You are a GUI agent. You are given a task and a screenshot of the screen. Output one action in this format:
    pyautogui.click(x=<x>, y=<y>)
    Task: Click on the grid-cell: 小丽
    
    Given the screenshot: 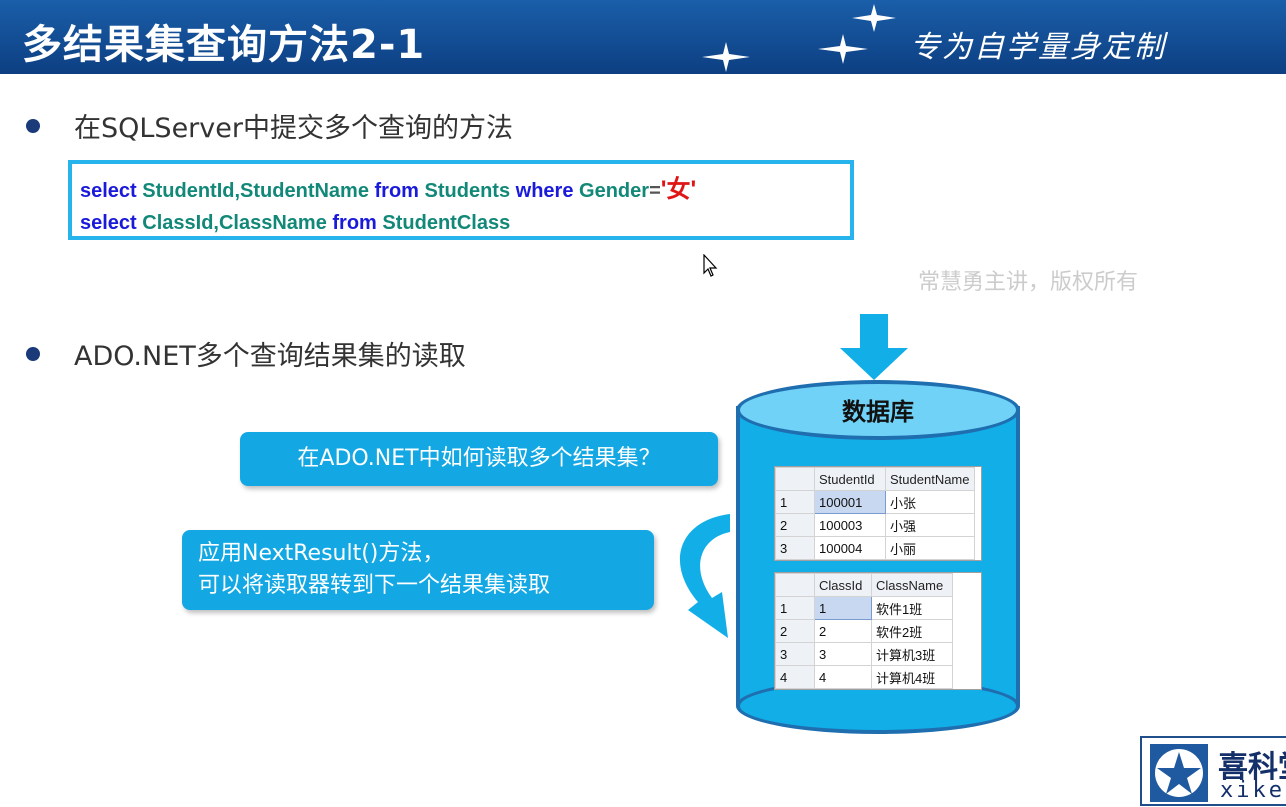 What is the action you would take?
    pyautogui.click(x=930, y=548)
    